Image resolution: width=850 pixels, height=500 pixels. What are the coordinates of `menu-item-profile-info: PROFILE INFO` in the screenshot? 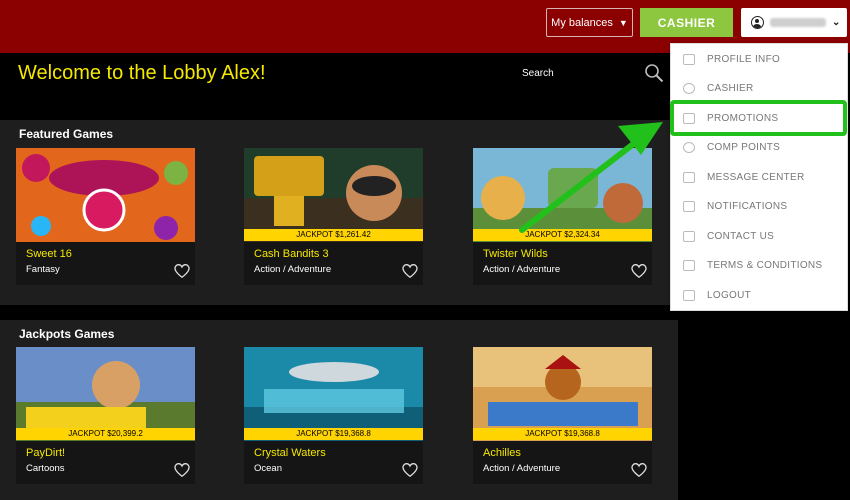 It's located at (760, 59).